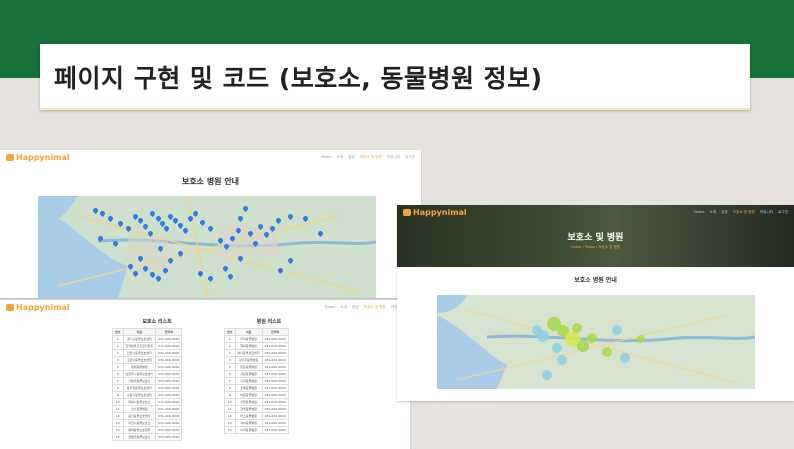 This screenshot has width=794, height=449. I want to click on table-row: 5 튼튼동물병원 031-000-0000, so click(256, 367).